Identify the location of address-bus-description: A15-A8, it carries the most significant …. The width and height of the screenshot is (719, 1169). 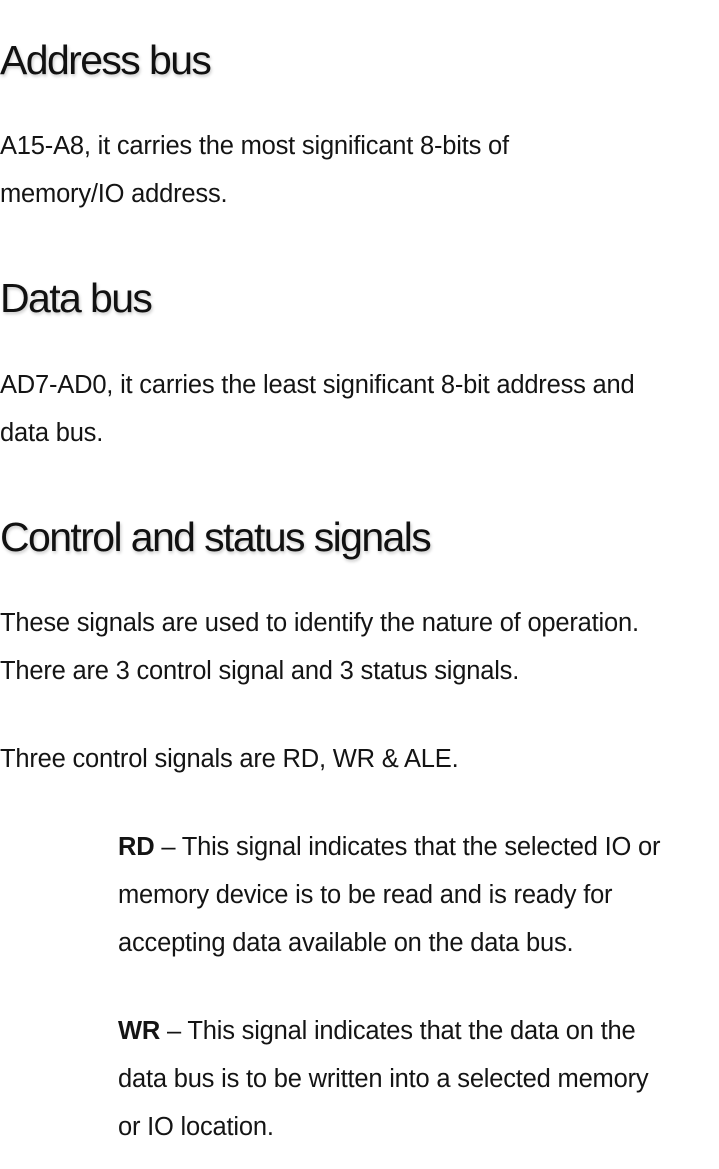
(254, 170).